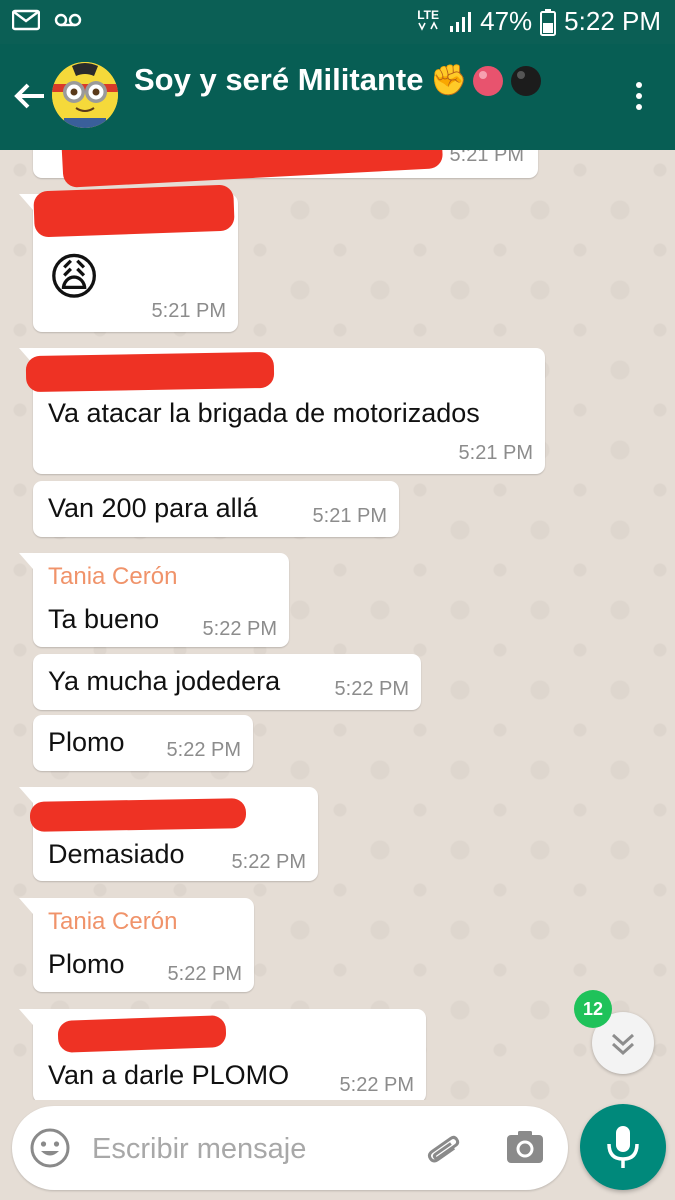 The image size is (675, 1200). I want to click on back-arrow-icon, so click(29, 96).